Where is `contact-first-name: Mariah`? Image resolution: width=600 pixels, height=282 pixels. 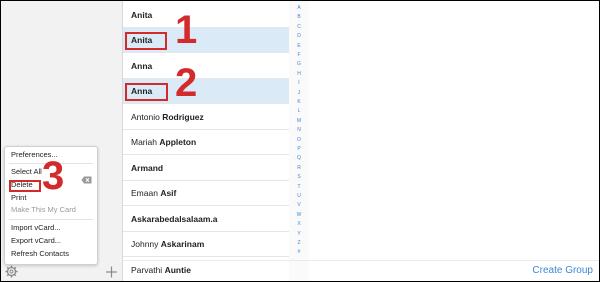 contact-first-name: Mariah is located at coordinates (144, 142).